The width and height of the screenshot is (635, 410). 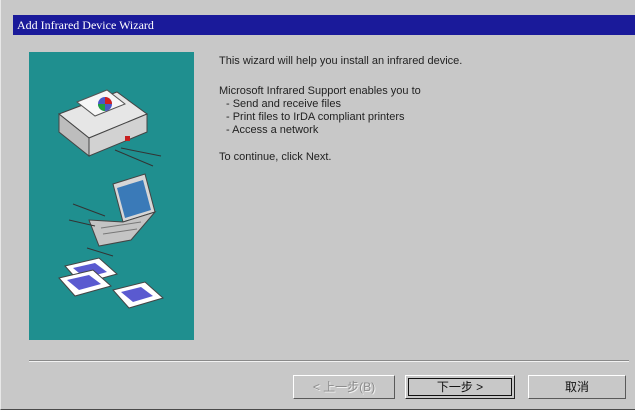 I want to click on next-button: 下一步 >, so click(x=460, y=387).